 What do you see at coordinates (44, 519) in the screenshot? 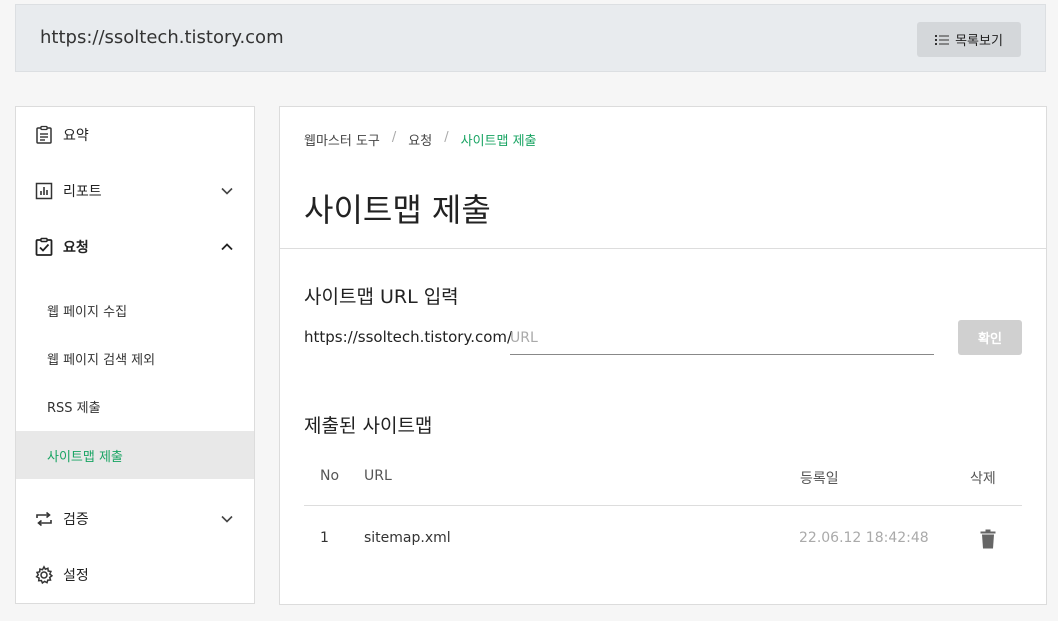
I see `repeat-icon` at bounding box center [44, 519].